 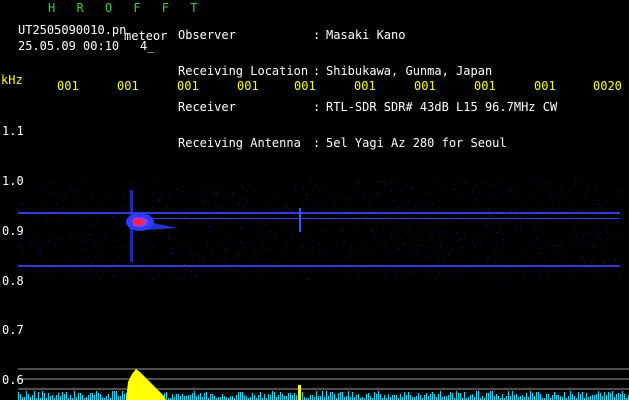 What do you see at coordinates (13, 181) in the screenshot?
I see `freq-tick-label: 1.0` at bounding box center [13, 181].